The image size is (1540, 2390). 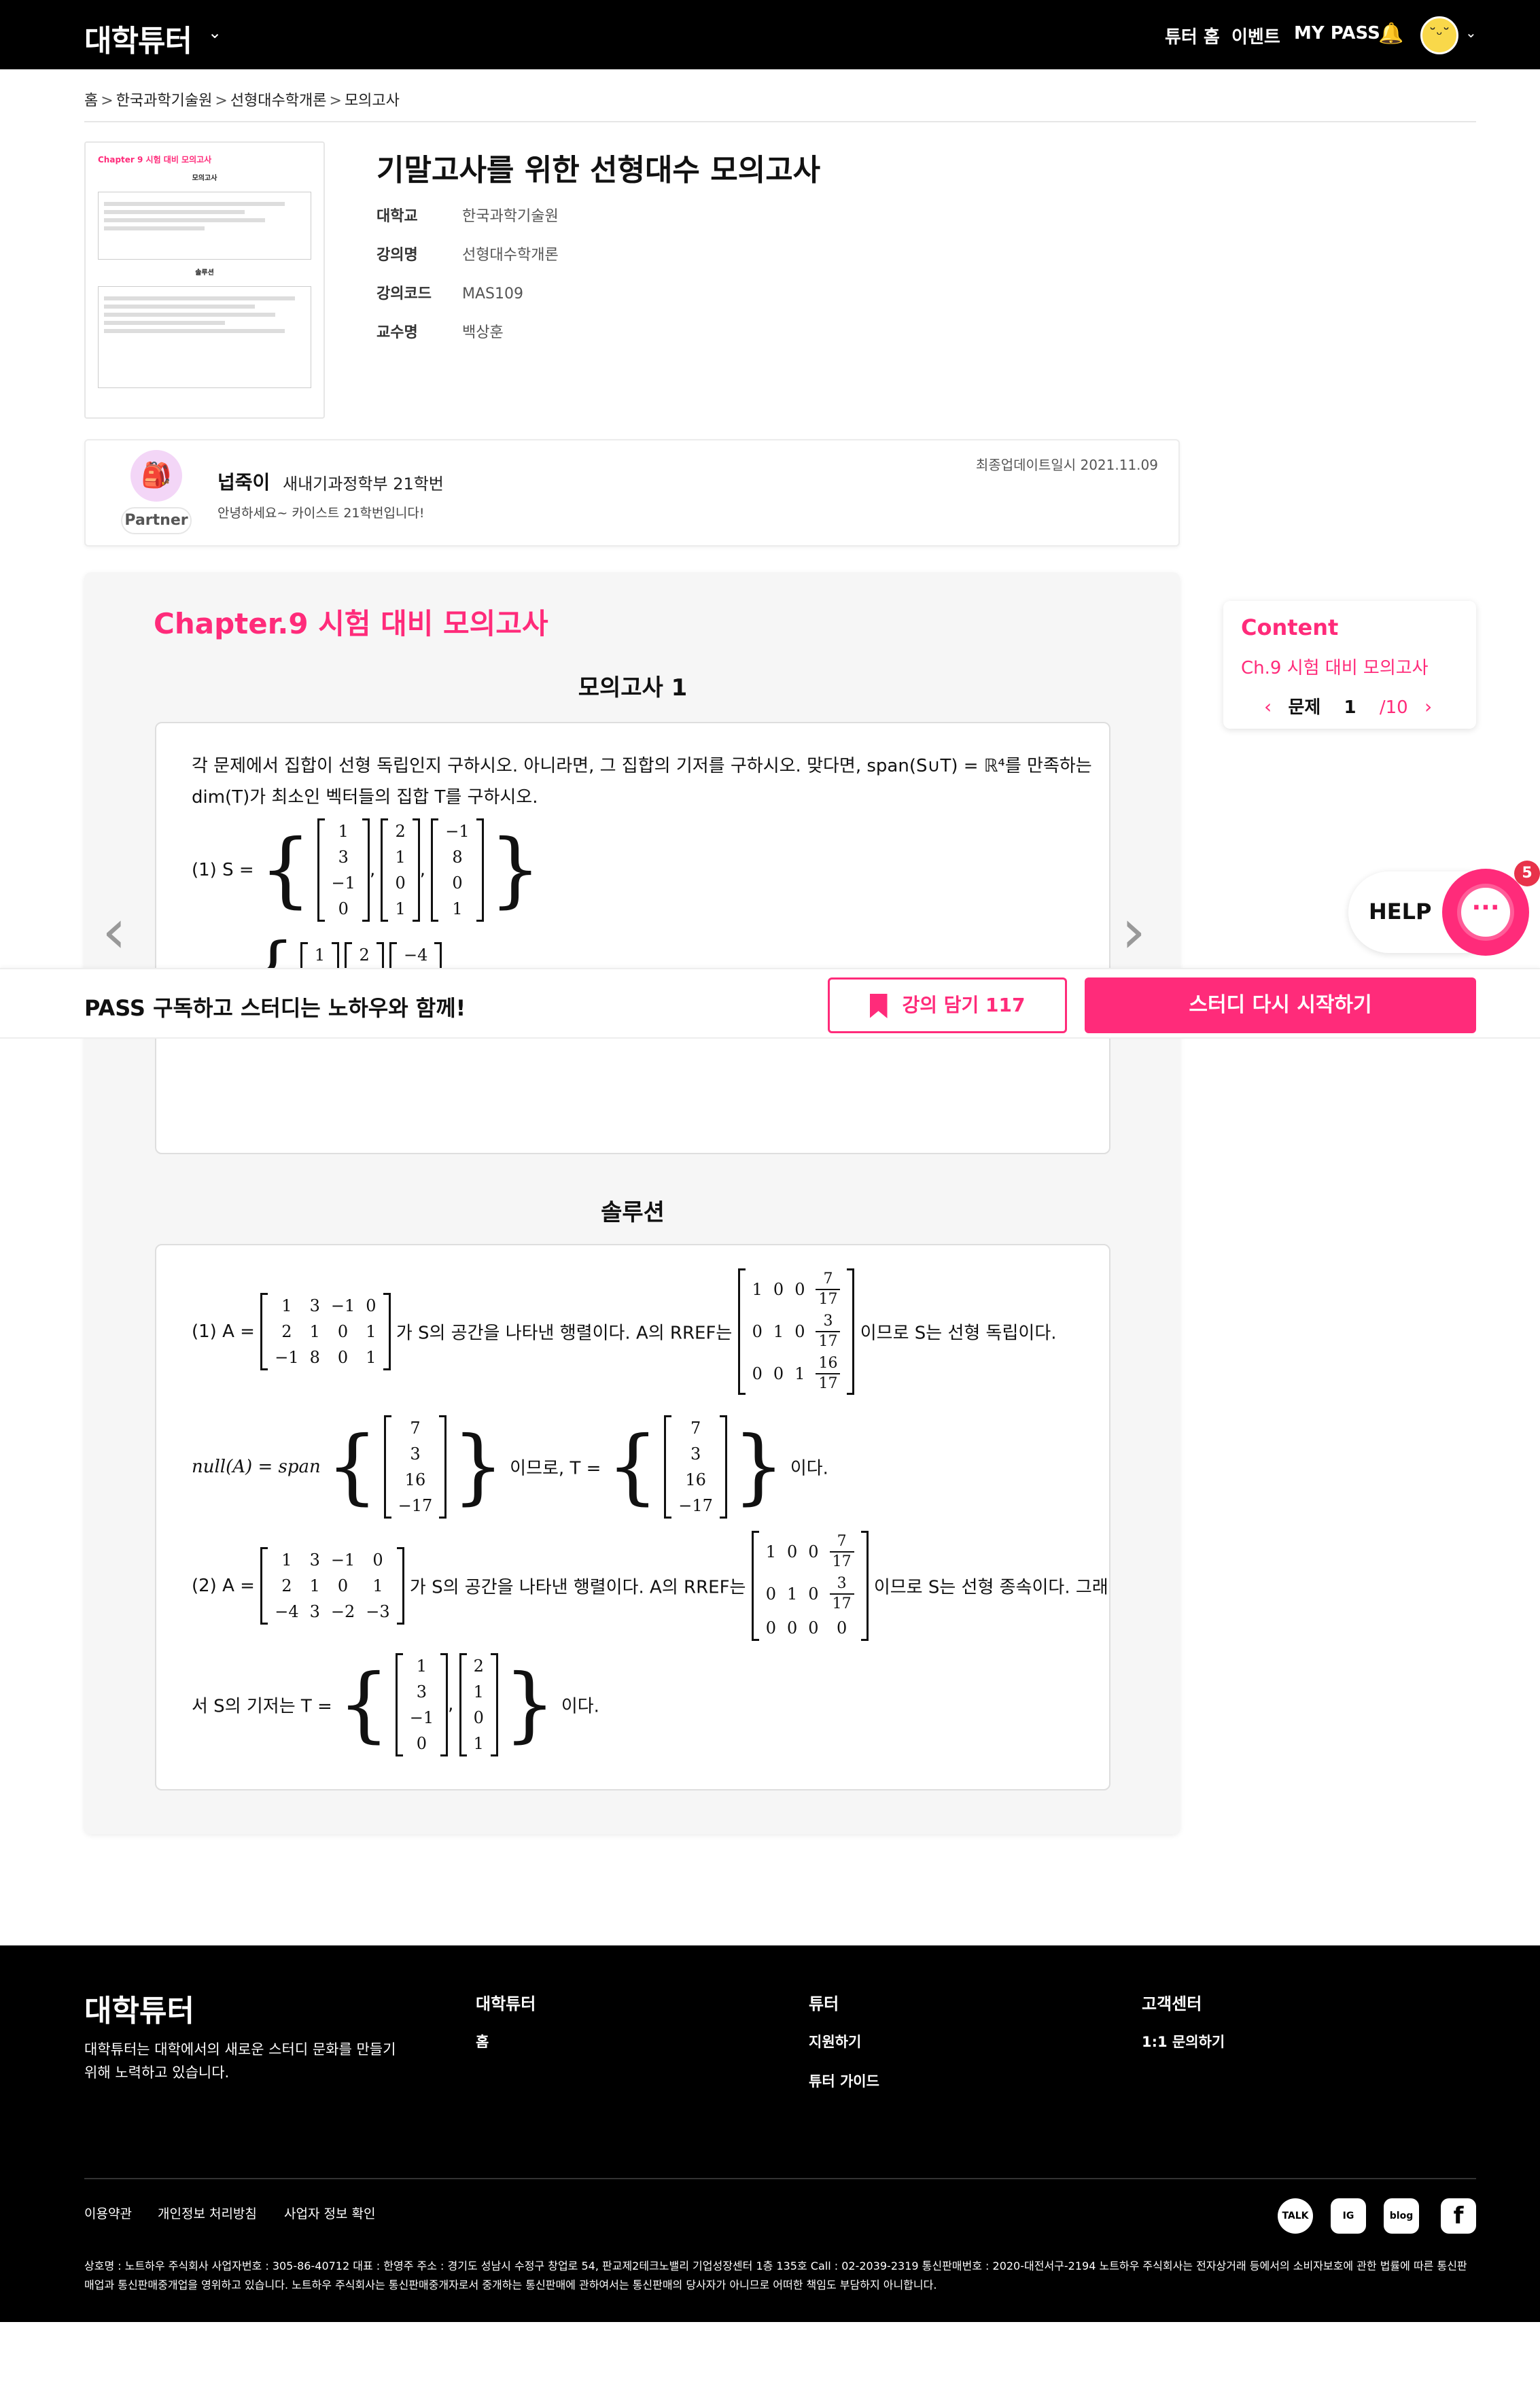 I want to click on problem-set-s: (1) S = { 1 3 −1 0, 2101, −1 8 0 1 }, so click(x=367, y=870).